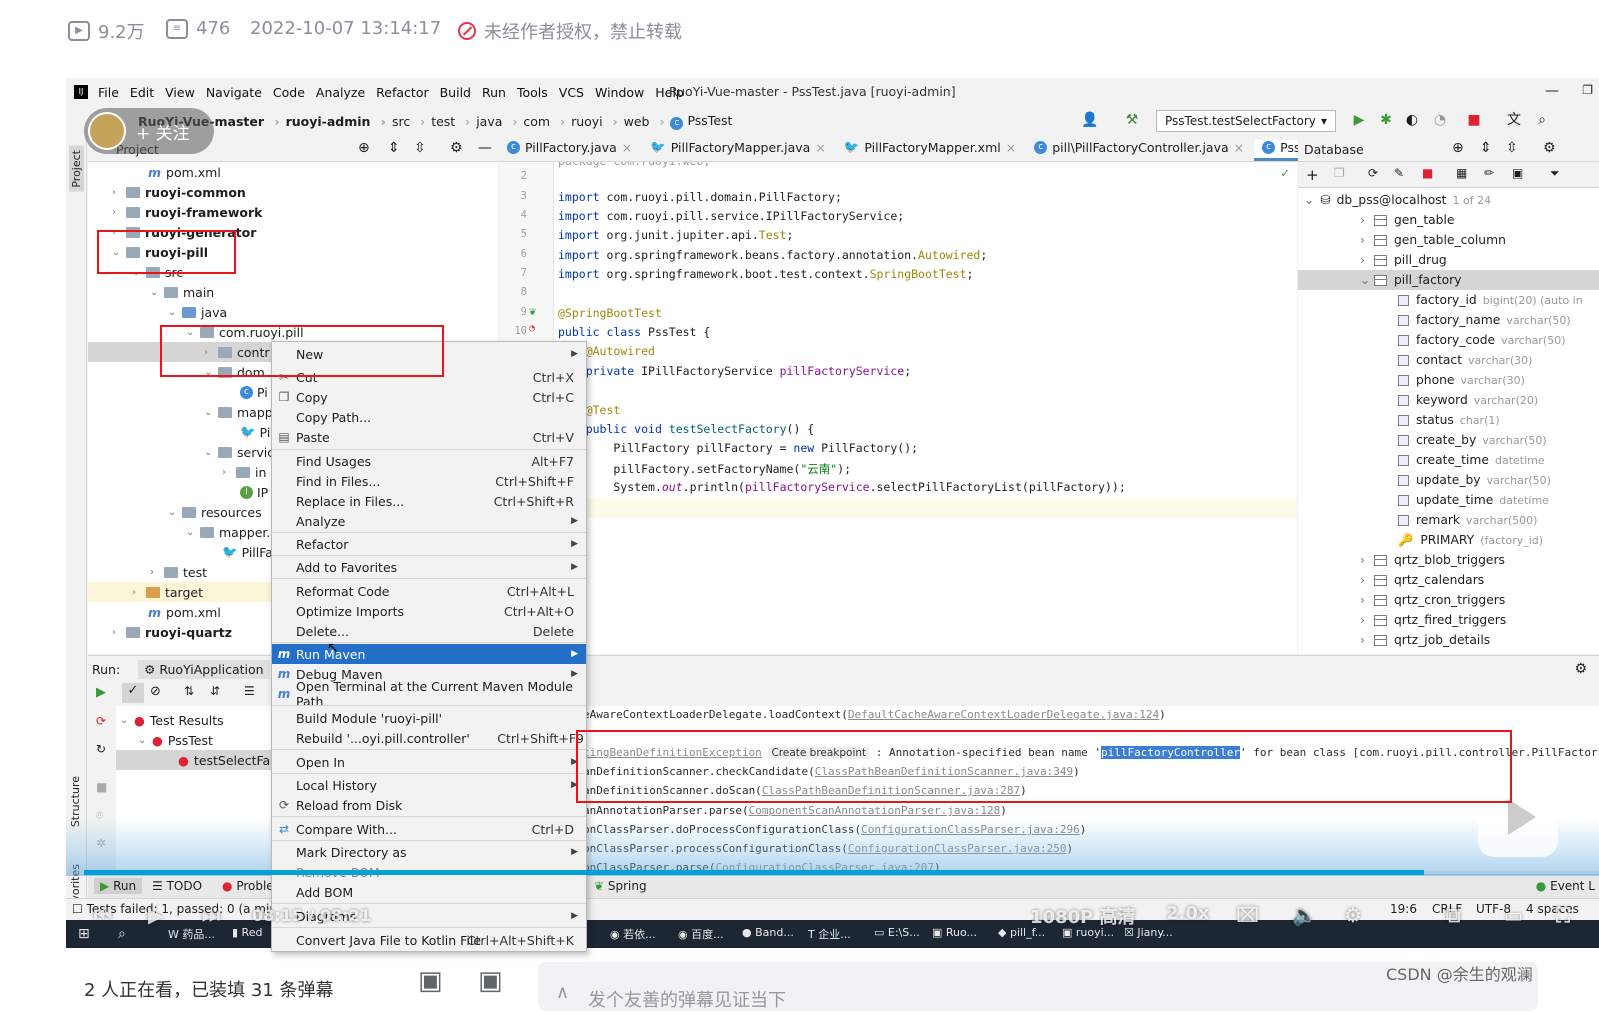  What do you see at coordinates (739, 150) in the screenshot?
I see `tab-pillfactory-mapper: 🐦 PillFactoryMapper.java ×` at bounding box center [739, 150].